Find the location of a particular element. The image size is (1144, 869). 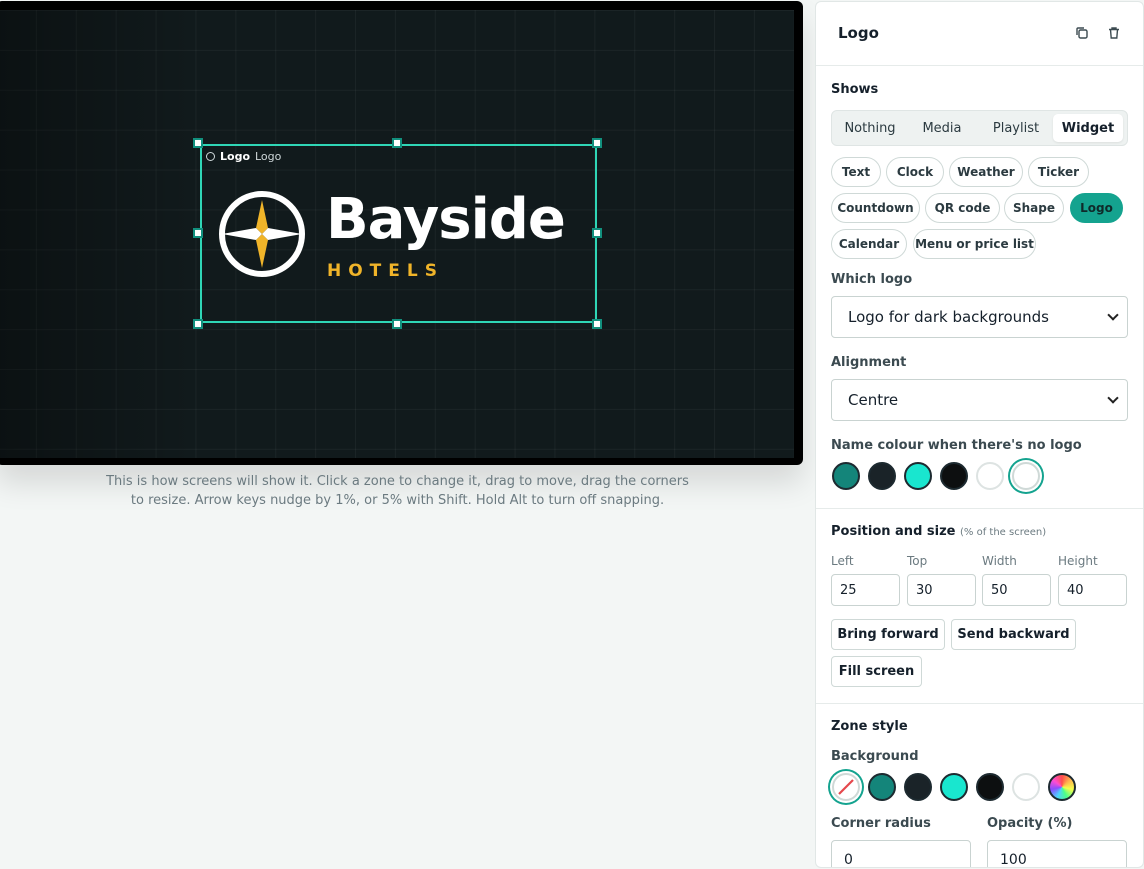

background-swatch-white is located at coordinates (1026, 787).